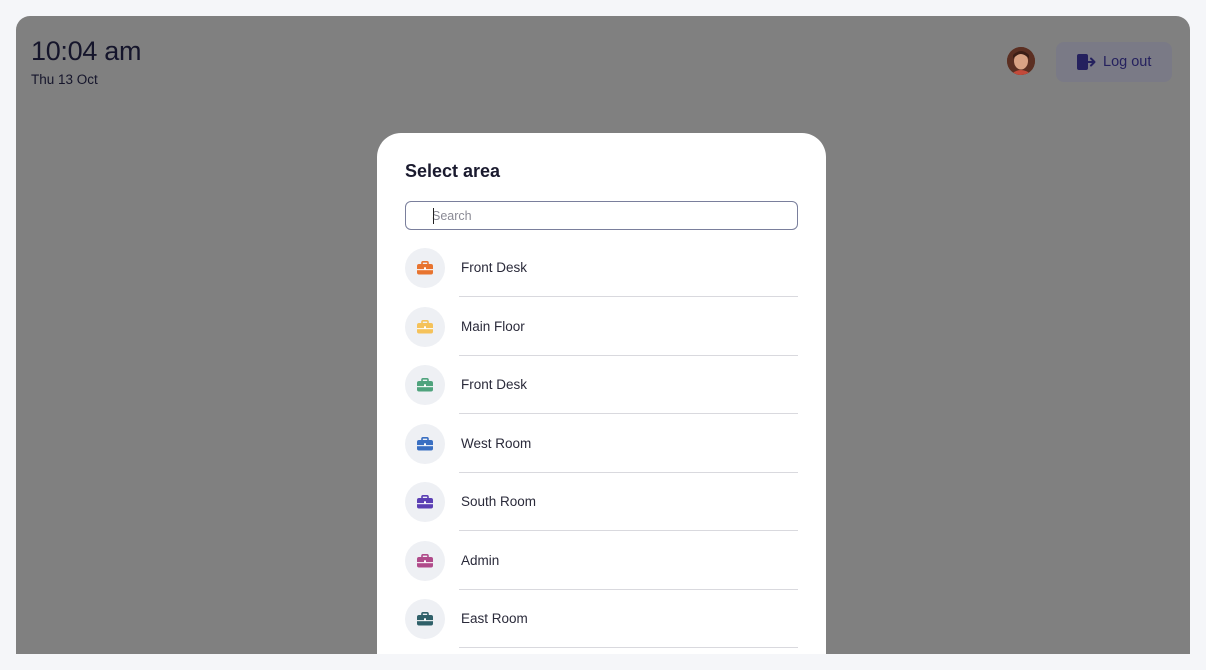 Image resolution: width=1206 pixels, height=670 pixels. Describe the element at coordinates (494, 618) in the screenshot. I see `area-label: East Room` at that location.